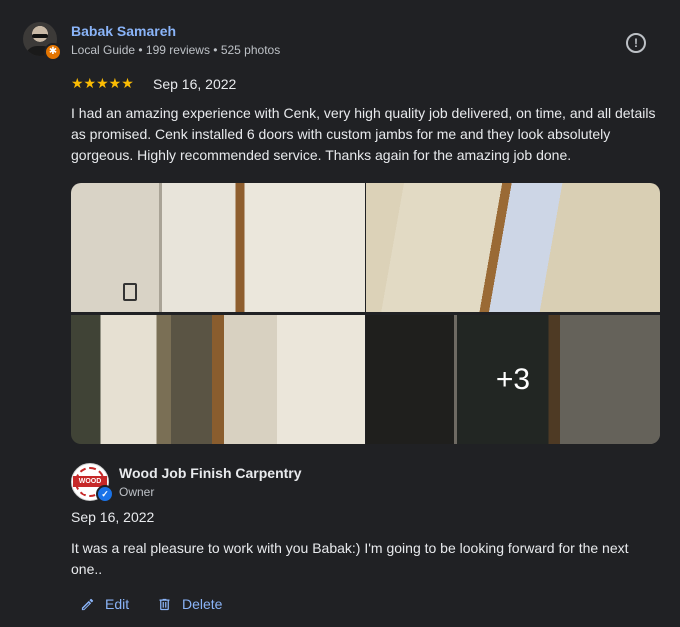 The height and width of the screenshot is (627, 680). Describe the element at coordinates (105, 494) in the screenshot. I see `verified-check-icon: ✓` at that location.